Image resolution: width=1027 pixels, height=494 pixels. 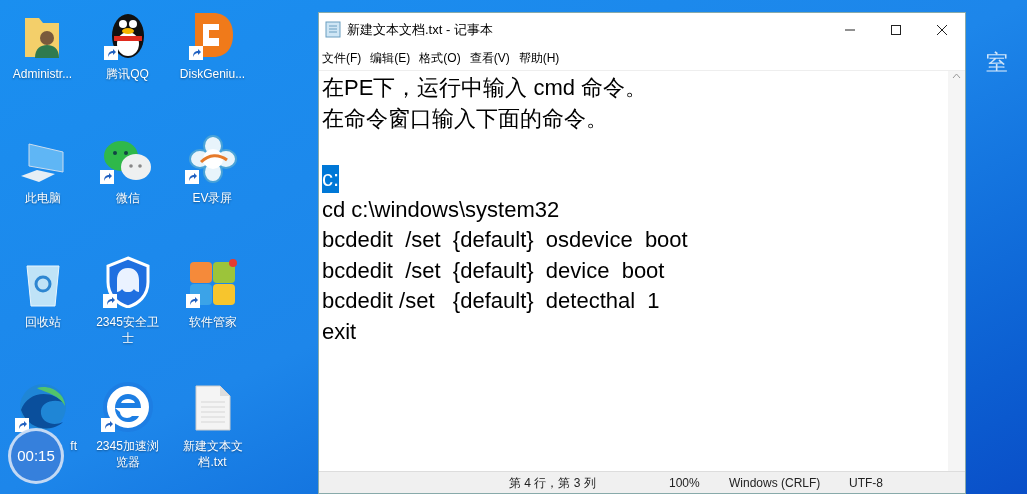 What do you see at coordinates (552, 483) in the screenshot?
I see `status-text: 第 4 行，第 3 列` at bounding box center [552, 483].